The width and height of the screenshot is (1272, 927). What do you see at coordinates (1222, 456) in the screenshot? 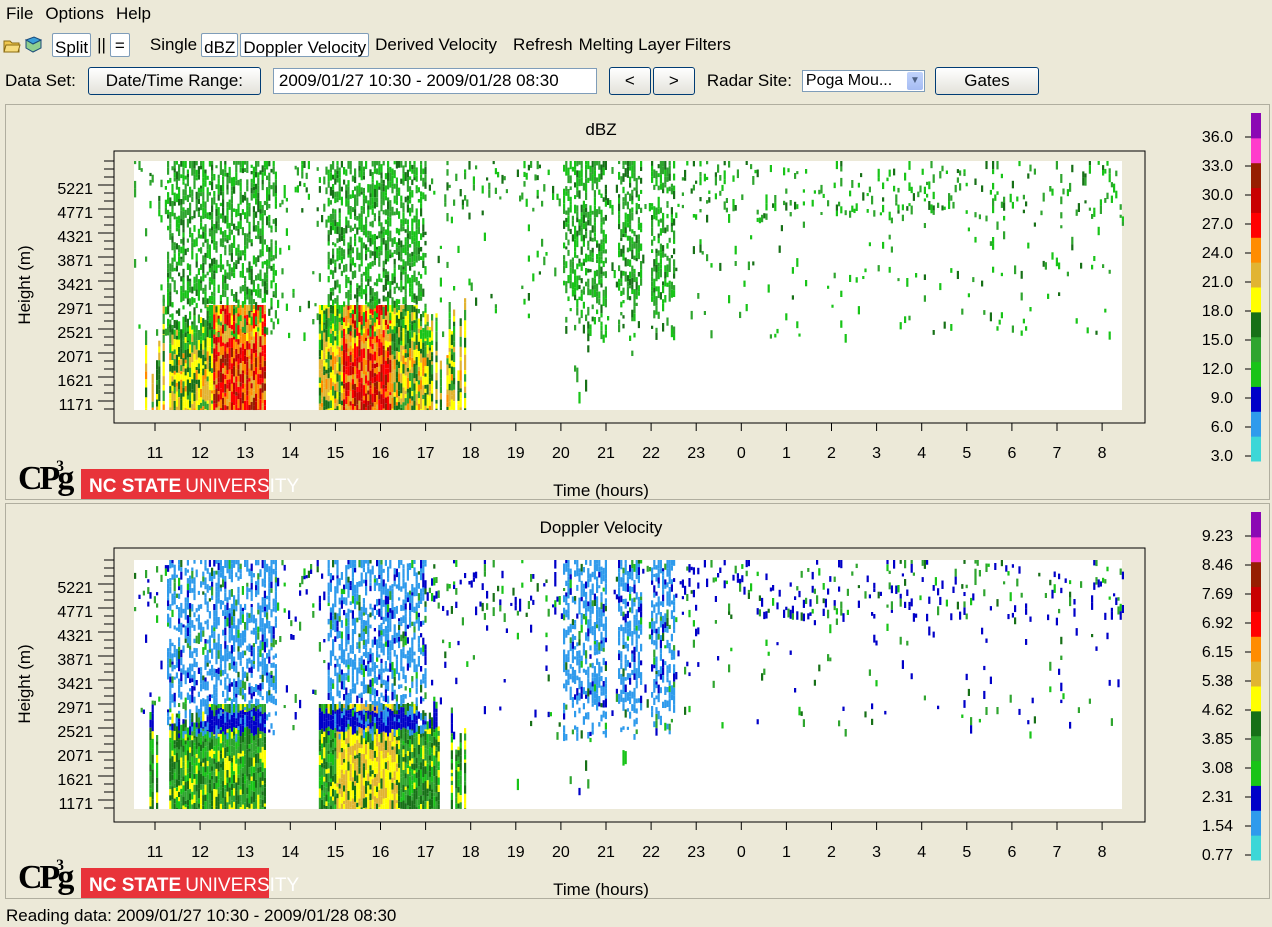
I see `color-scale-label: 3.0` at bounding box center [1222, 456].